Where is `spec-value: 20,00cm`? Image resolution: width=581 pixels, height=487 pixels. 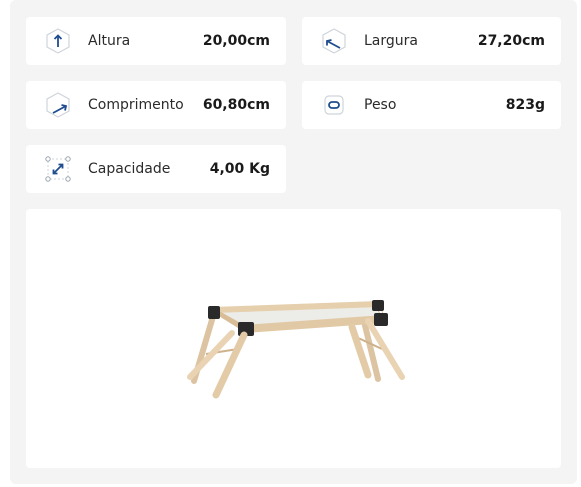
spec-value: 20,00cm is located at coordinates (236, 41).